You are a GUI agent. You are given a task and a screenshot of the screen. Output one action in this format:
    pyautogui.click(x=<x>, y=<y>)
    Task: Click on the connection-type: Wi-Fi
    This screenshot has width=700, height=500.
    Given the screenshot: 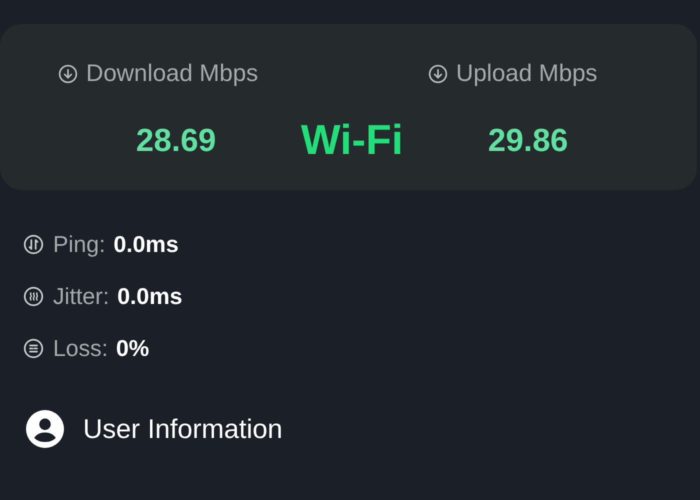 What is the action you would take?
    pyautogui.click(x=352, y=140)
    